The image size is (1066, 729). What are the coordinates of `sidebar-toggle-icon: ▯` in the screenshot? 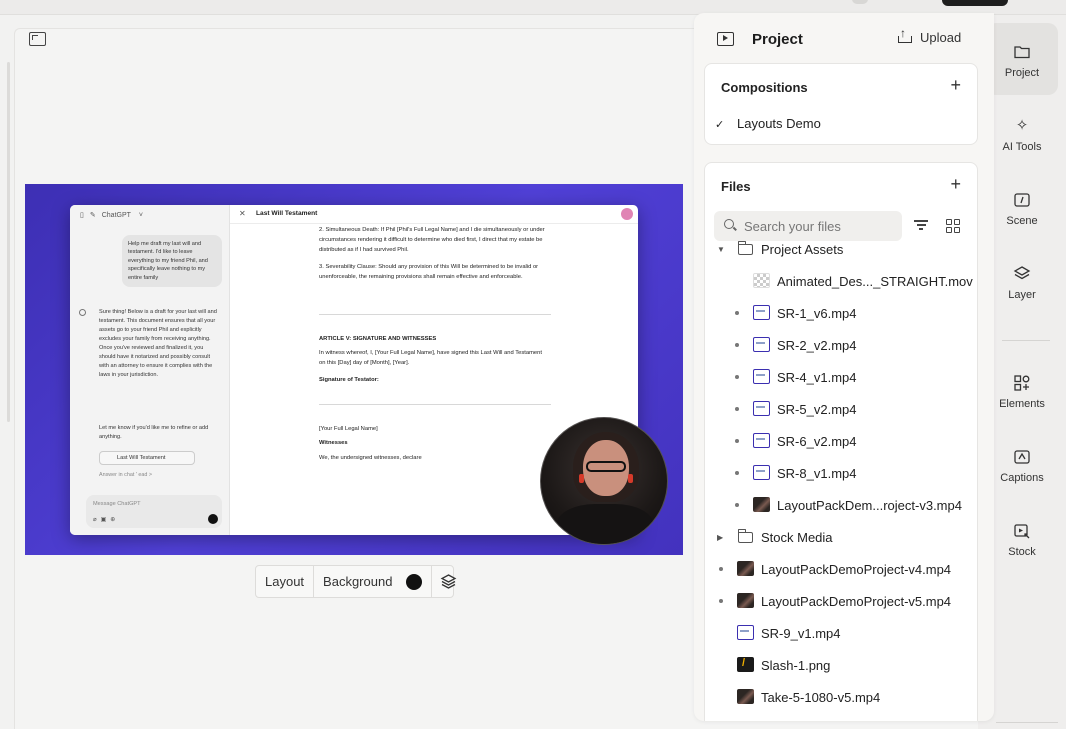 It's located at (82, 215).